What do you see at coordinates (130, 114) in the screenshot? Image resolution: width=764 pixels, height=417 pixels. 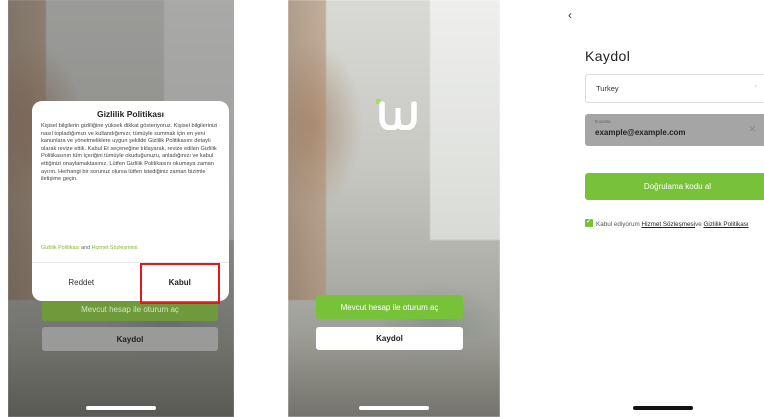 I see `dialog-title: Gizlilik Politikası` at bounding box center [130, 114].